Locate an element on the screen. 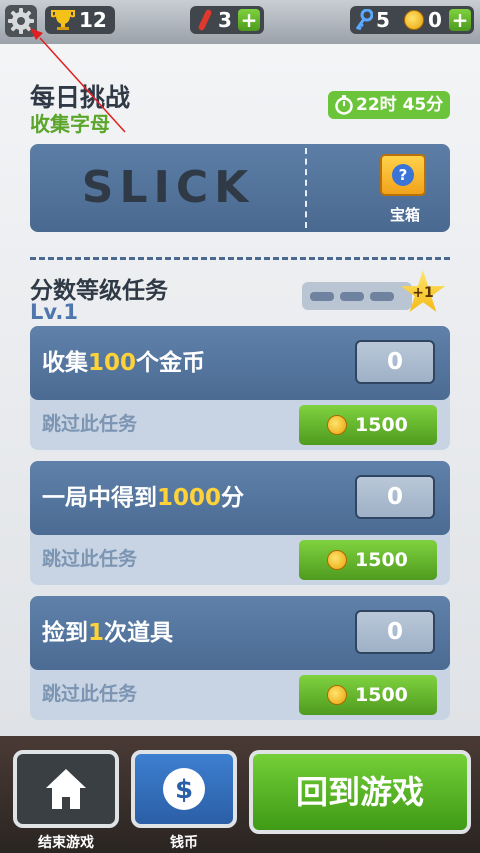  key-icon is located at coordinates (364, 20).